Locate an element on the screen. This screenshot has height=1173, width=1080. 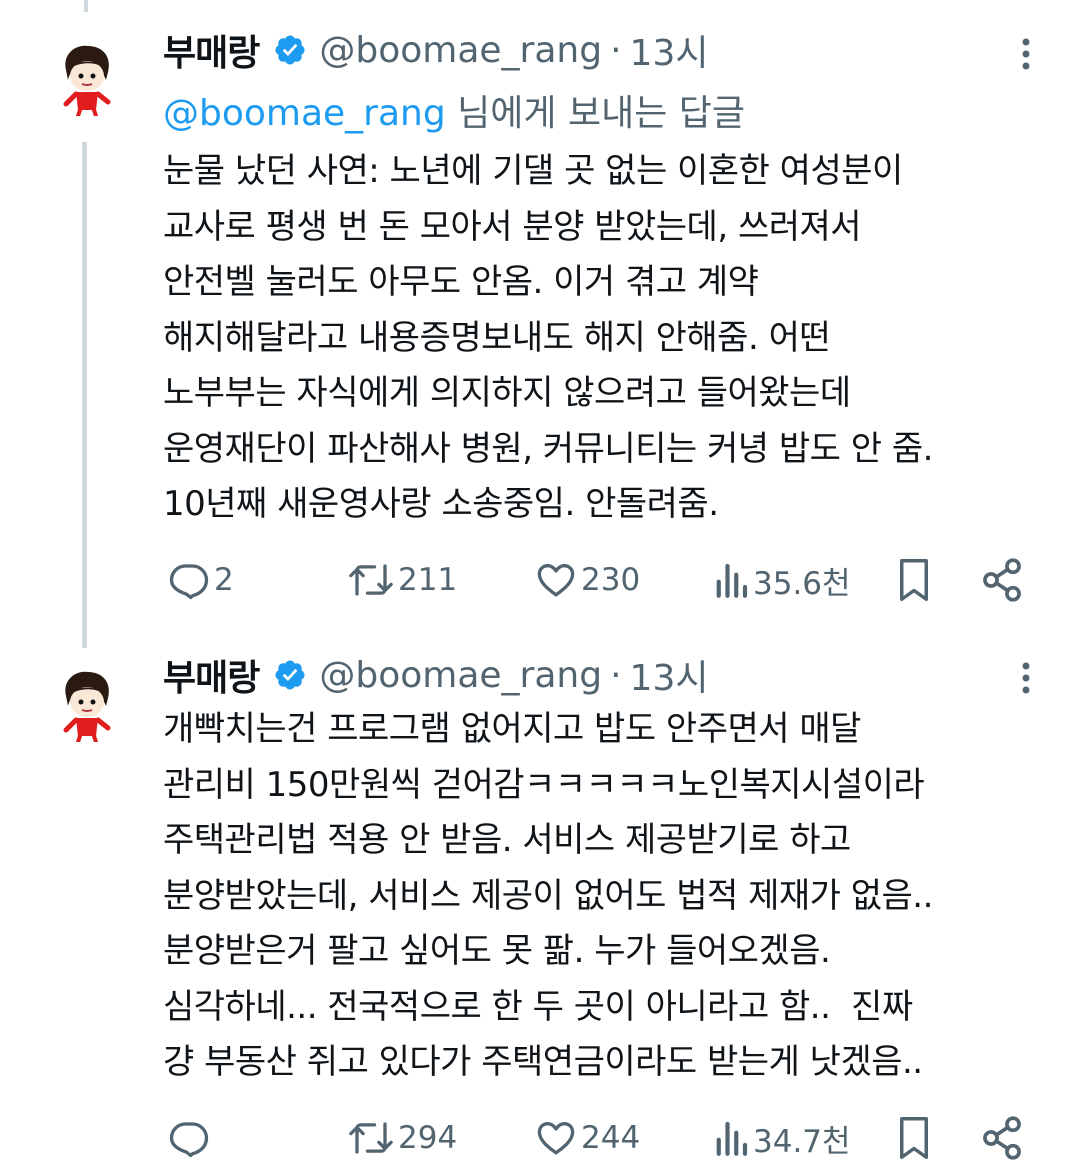
tweet-actions: 2 211 230 35.6천 is located at coordinates (540, 580).